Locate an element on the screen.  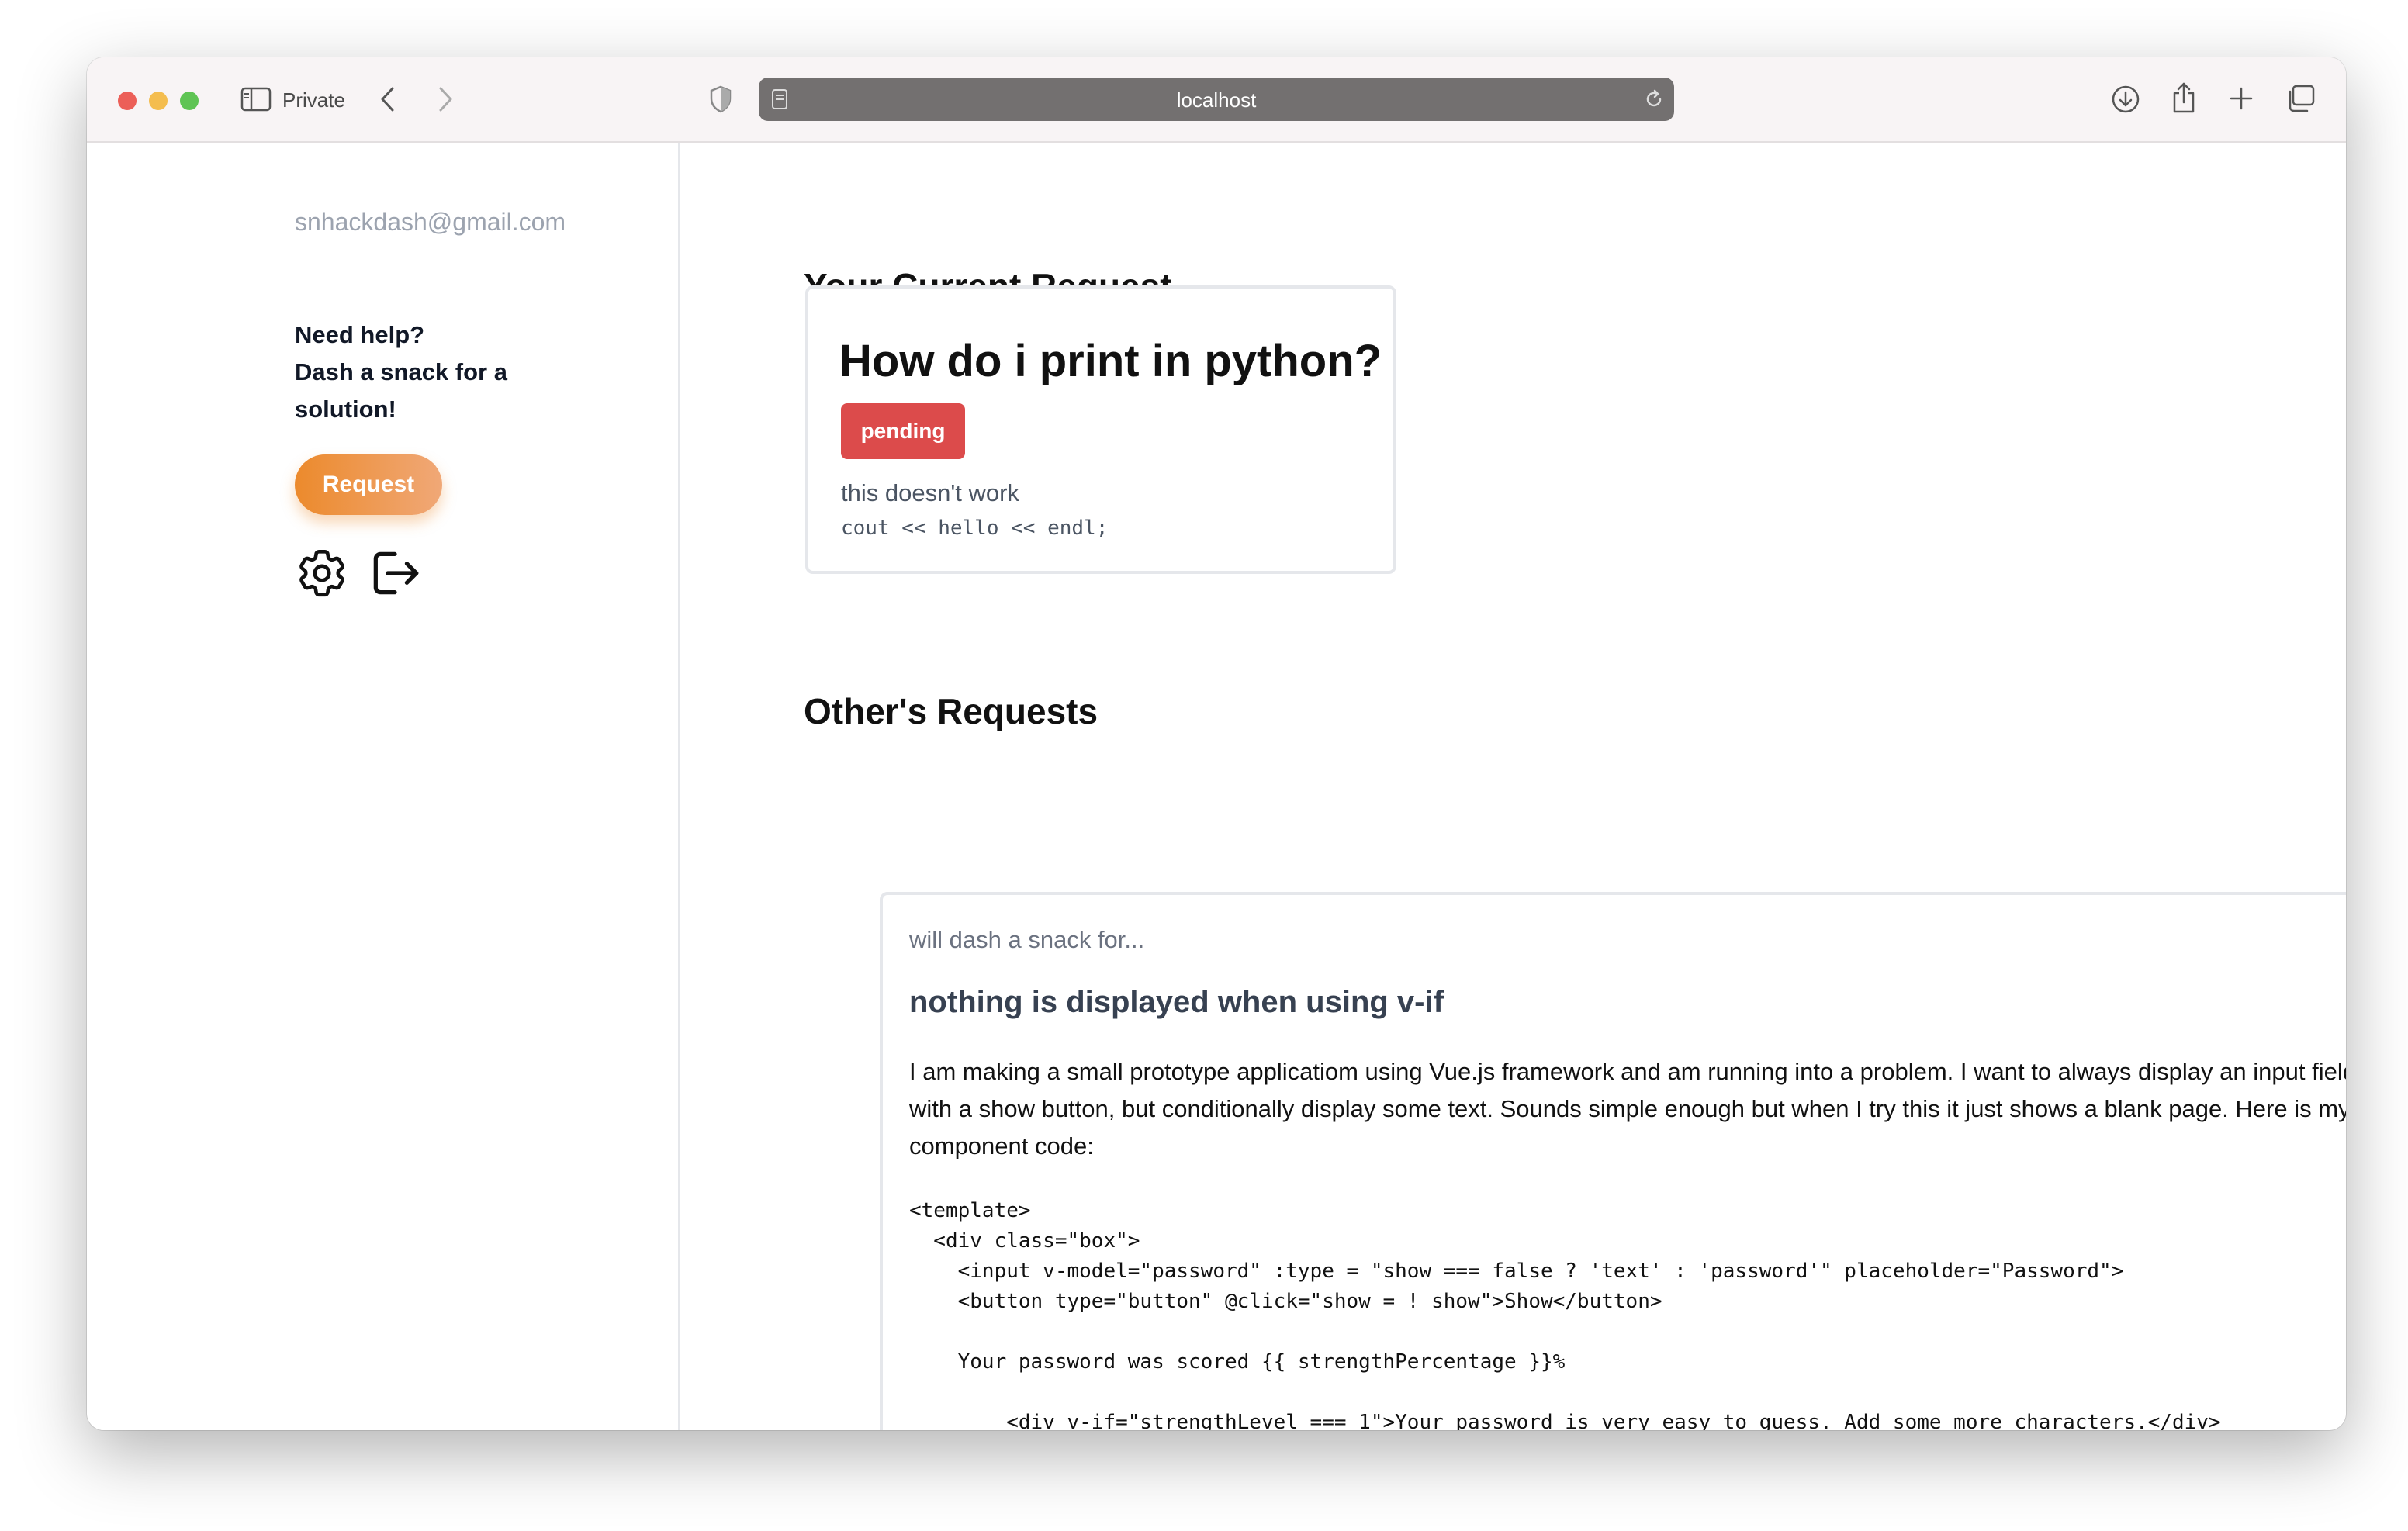
minimize-window-button is located at coordinates (159, 101).